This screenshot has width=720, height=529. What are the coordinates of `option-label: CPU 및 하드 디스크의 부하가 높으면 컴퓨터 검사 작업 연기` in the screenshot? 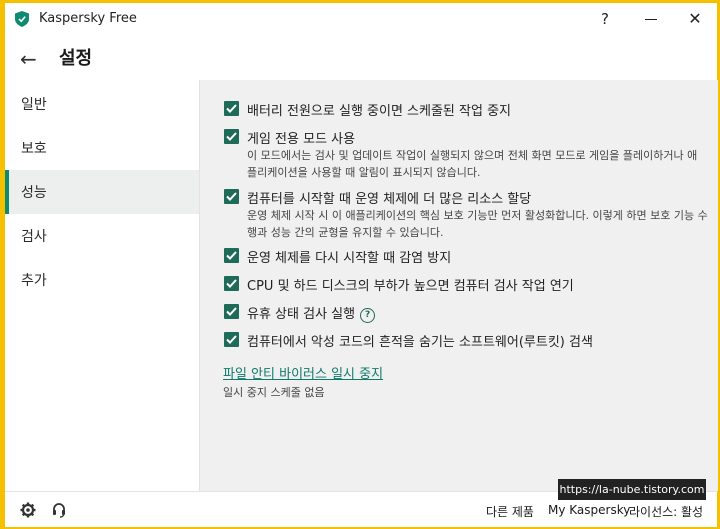 It's located at (410, 286).